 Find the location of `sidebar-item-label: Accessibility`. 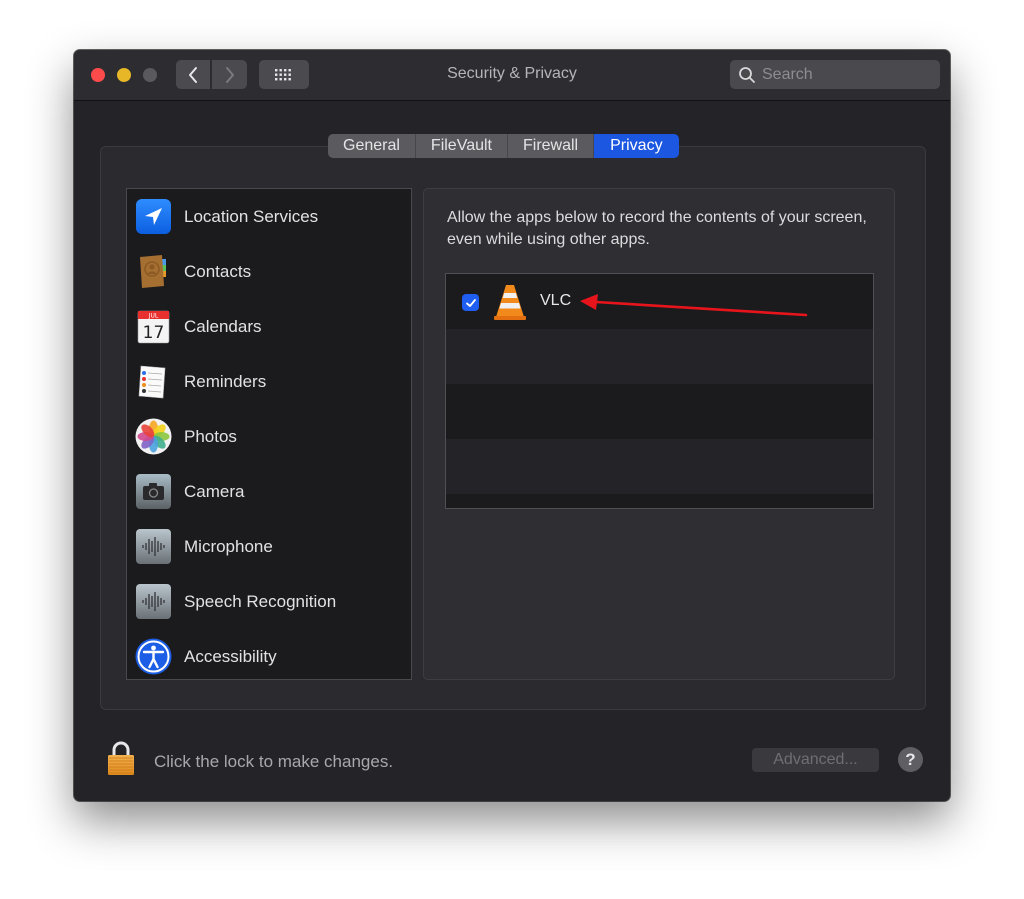

sidebar-item-label: Accessibility is located at coordinates (230, 656).